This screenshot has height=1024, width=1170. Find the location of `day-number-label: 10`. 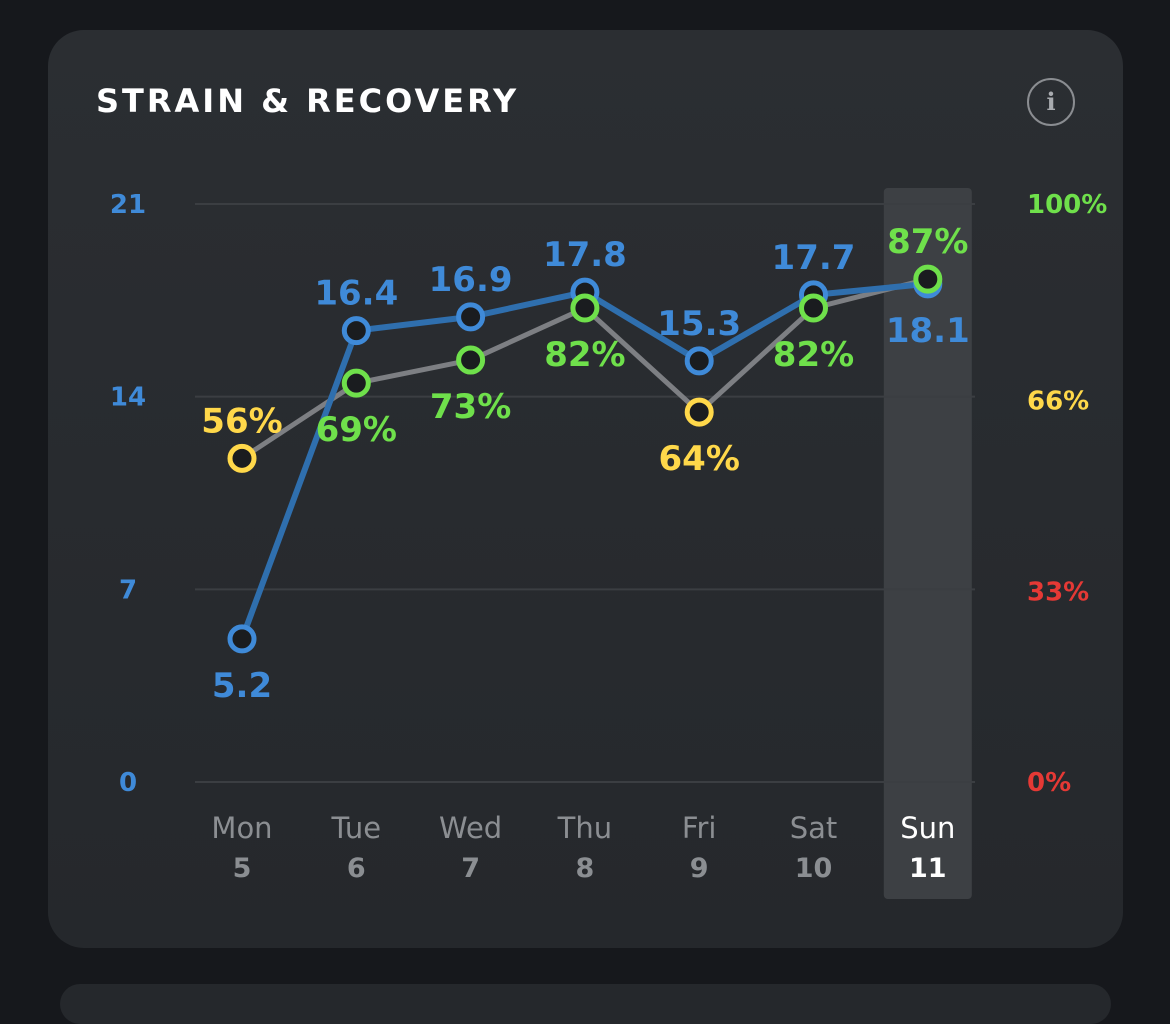

day-number-label: 10 is located at coordinates (814, 868).